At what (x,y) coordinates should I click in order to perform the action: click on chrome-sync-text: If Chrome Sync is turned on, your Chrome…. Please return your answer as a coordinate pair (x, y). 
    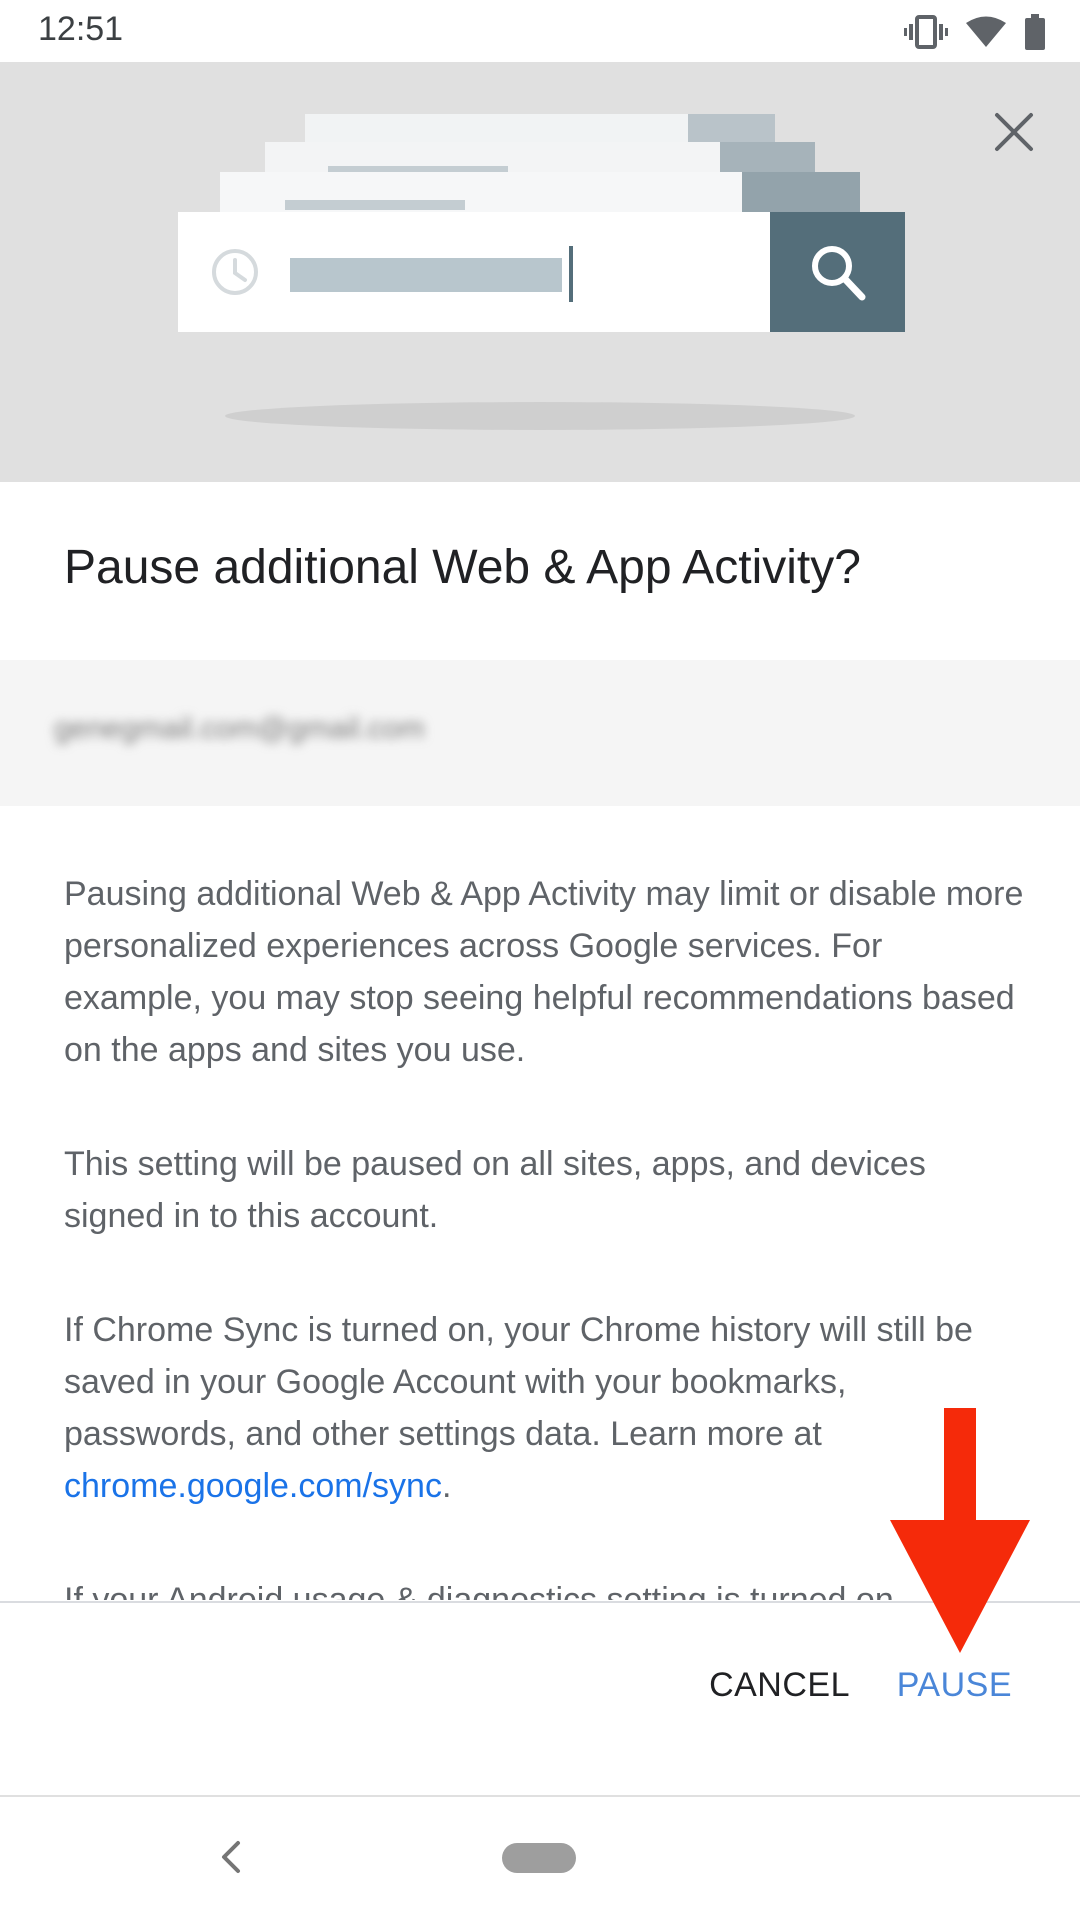
    Looking at the image, I should click on (518, 1382).